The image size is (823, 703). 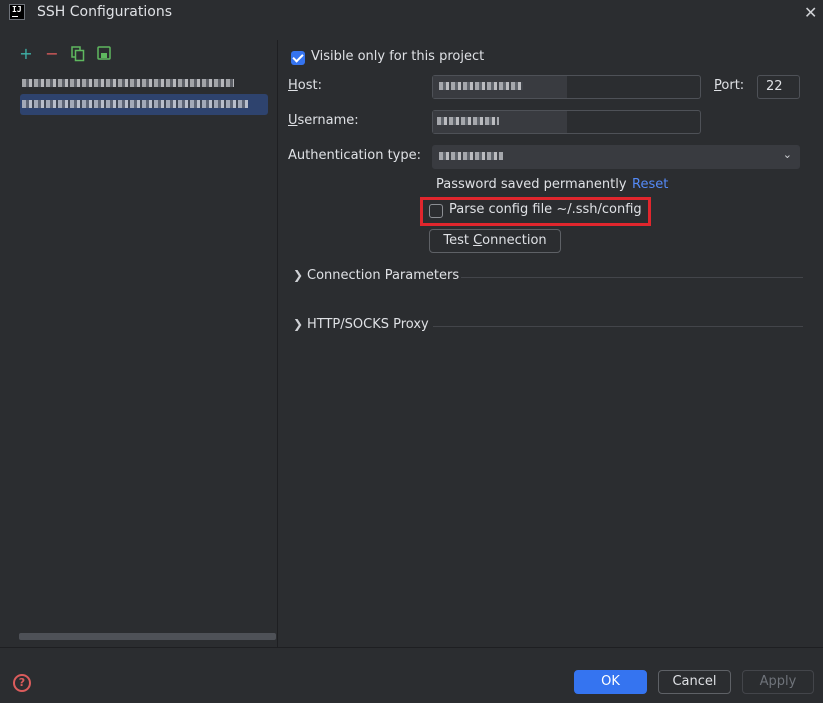 I want to click on auth-type-select: ⌄, so click(x=616, y=157).